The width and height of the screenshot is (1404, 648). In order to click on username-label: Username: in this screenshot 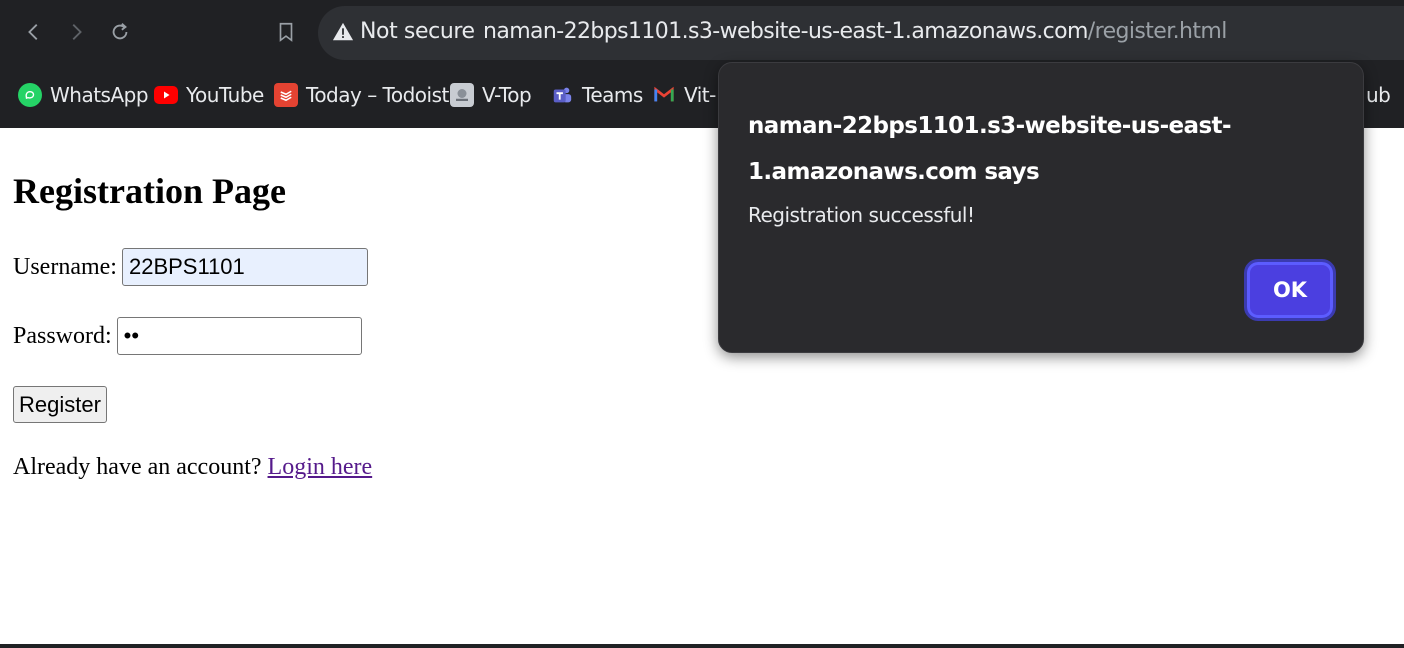, I will do `click(65, 266)`.